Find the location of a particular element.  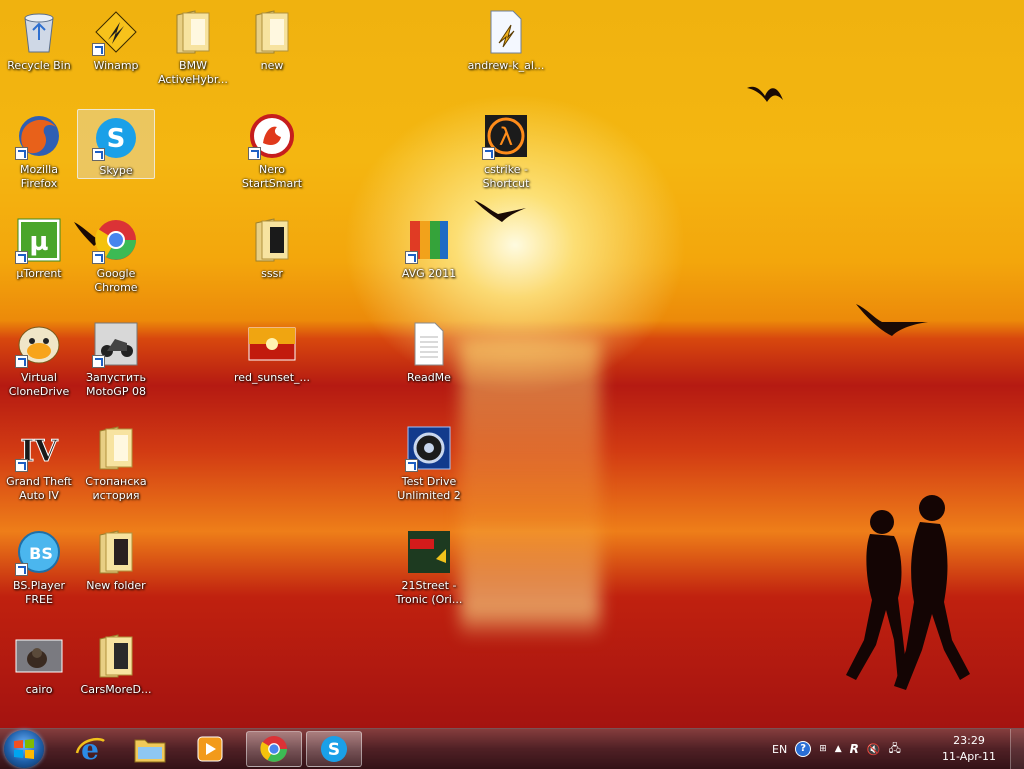

icon-label: Virtual CloneDrive is located at coordinates (39, 384).